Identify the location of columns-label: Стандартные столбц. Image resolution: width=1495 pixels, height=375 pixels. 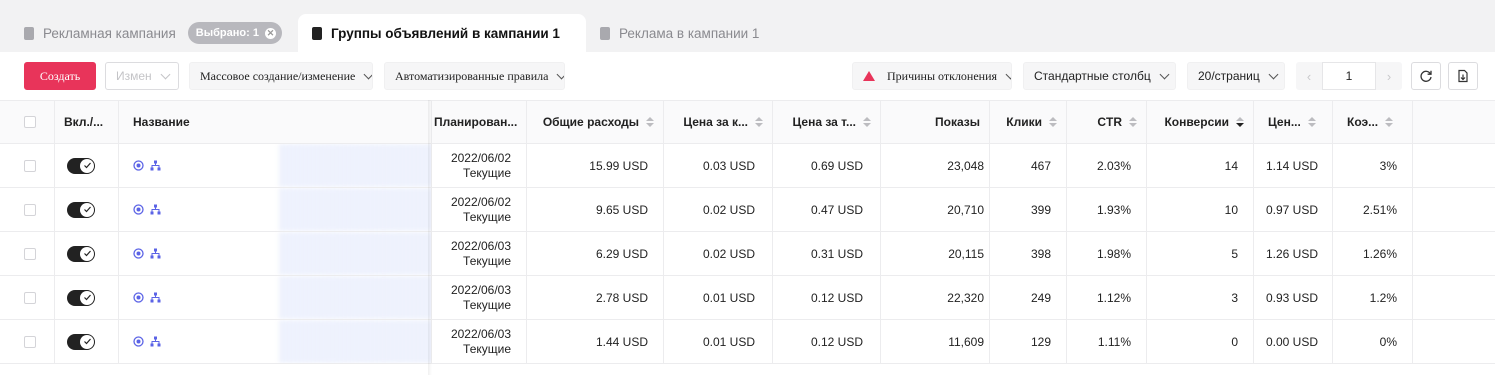
(1092, 76).